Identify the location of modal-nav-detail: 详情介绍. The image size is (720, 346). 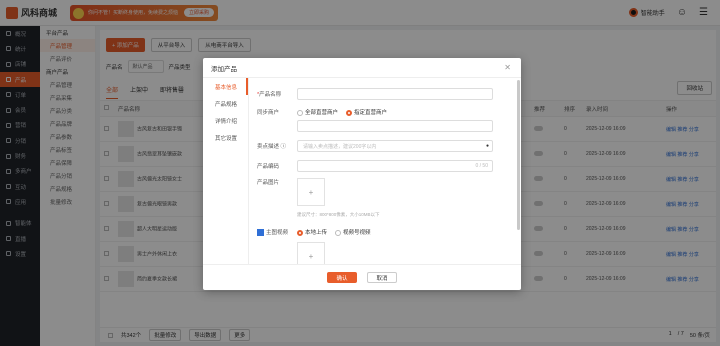
(225, 120).